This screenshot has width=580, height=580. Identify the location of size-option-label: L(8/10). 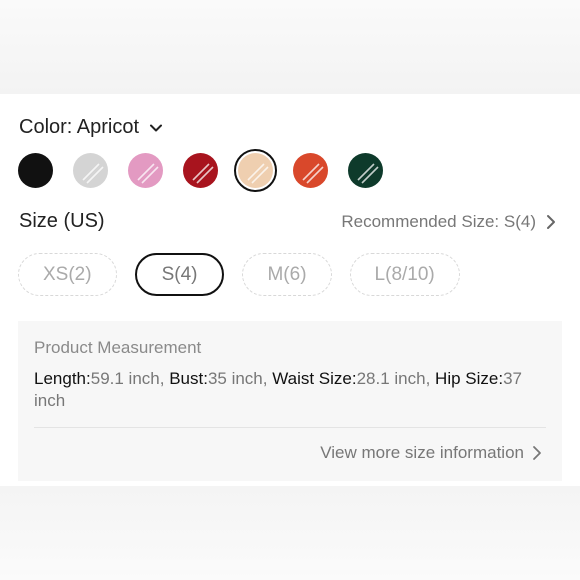
(404, 274).